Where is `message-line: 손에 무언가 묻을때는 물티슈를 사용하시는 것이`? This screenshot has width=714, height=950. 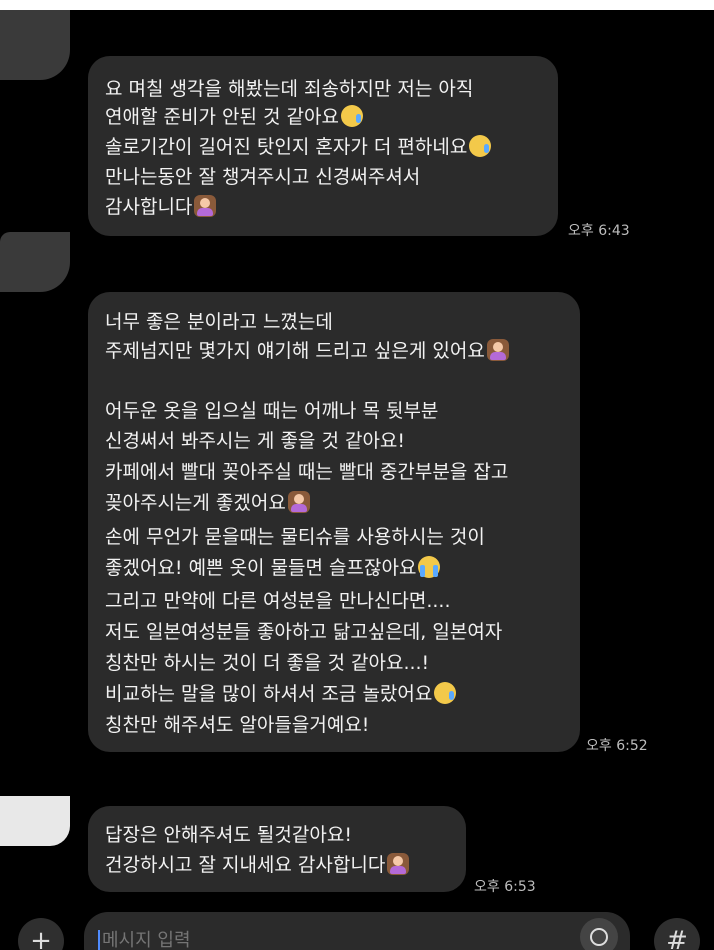
message-line: 손에 무언가 묻을때는 물티슈를 사용하시는 것이 is located at coordinates (295, 537).